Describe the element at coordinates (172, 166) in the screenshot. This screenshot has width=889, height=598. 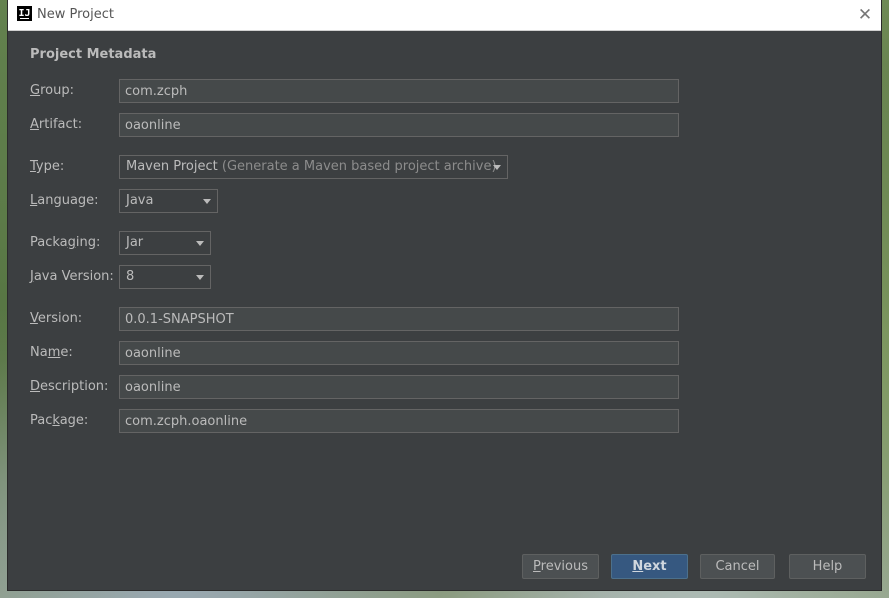
I see `type-select-value: Maven Project` at that location.